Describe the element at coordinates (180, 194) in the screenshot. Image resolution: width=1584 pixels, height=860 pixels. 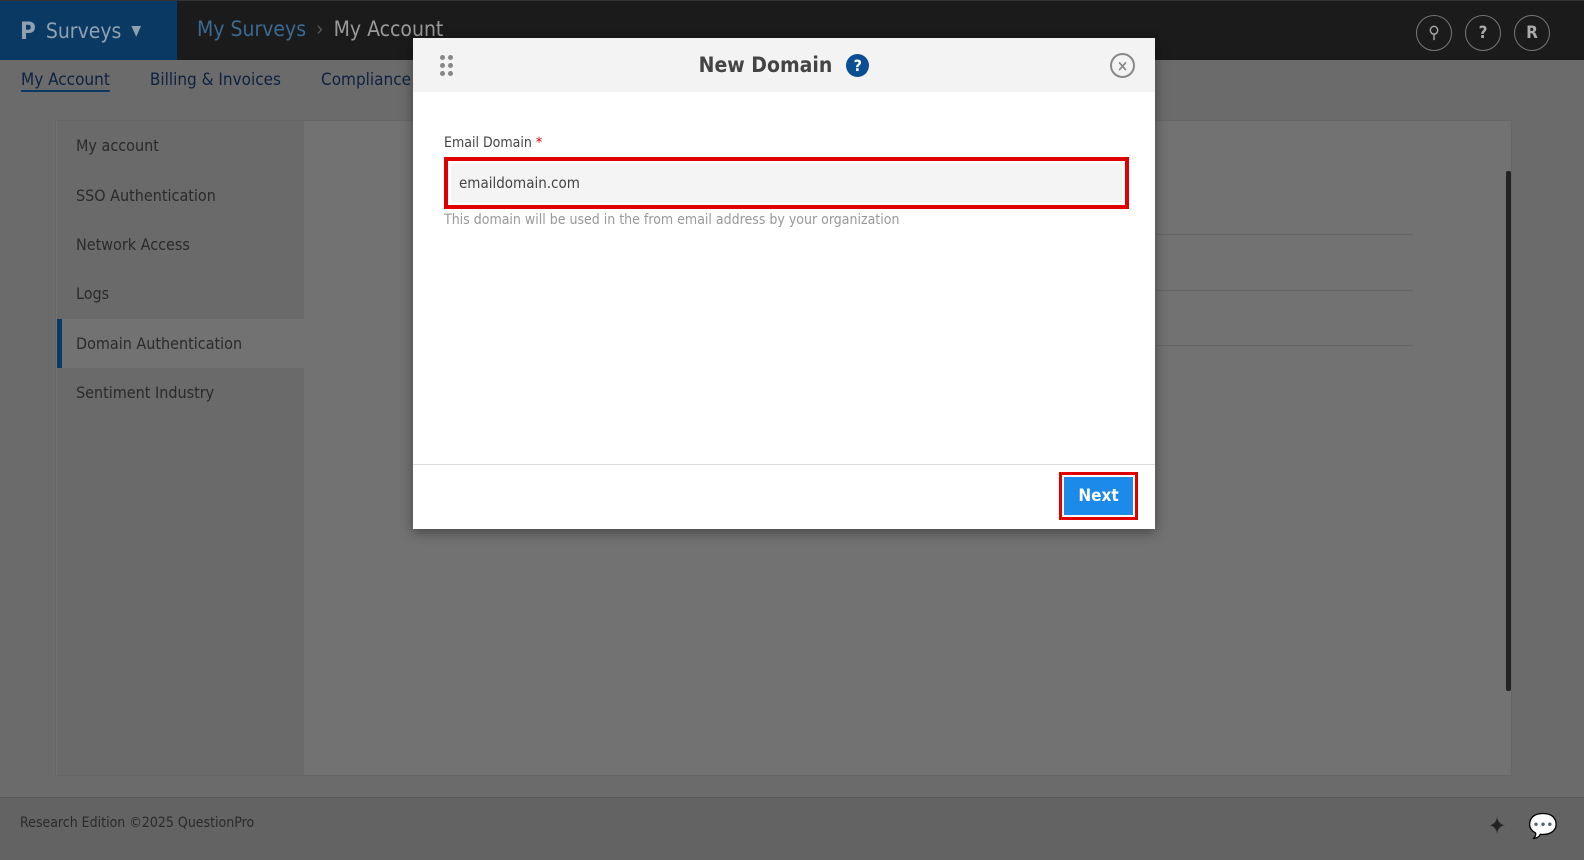
I see `sidebar-item-sso: SSO Authentication` at that location.